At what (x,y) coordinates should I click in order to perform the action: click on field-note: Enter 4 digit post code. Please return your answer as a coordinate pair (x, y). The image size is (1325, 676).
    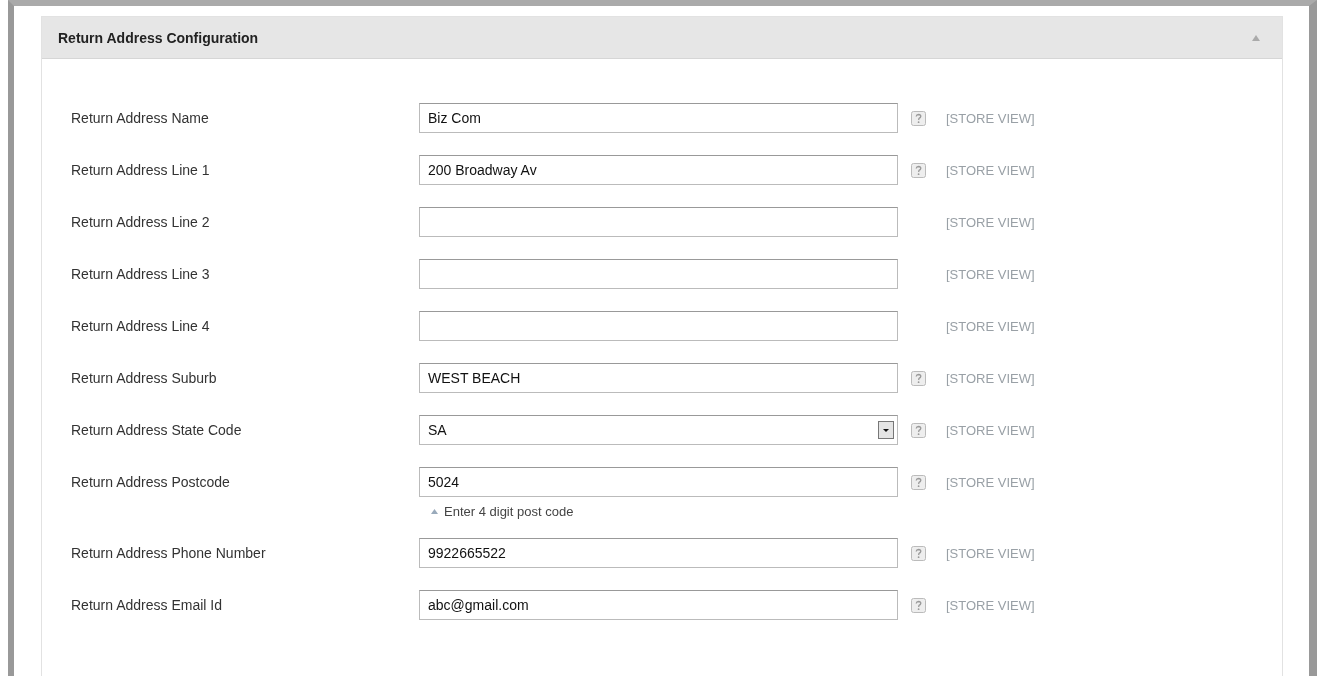
    Looking at the image, I should click on (509, 511).